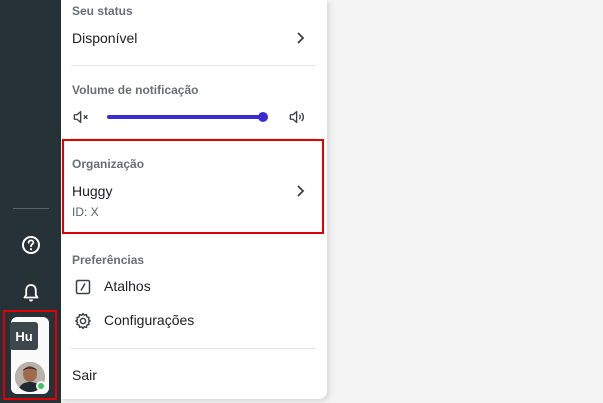 This screenshot has width=603, height=403. Describe the element at coordinates (31, 245) in the screenshot. I see `help-icon` at that location.